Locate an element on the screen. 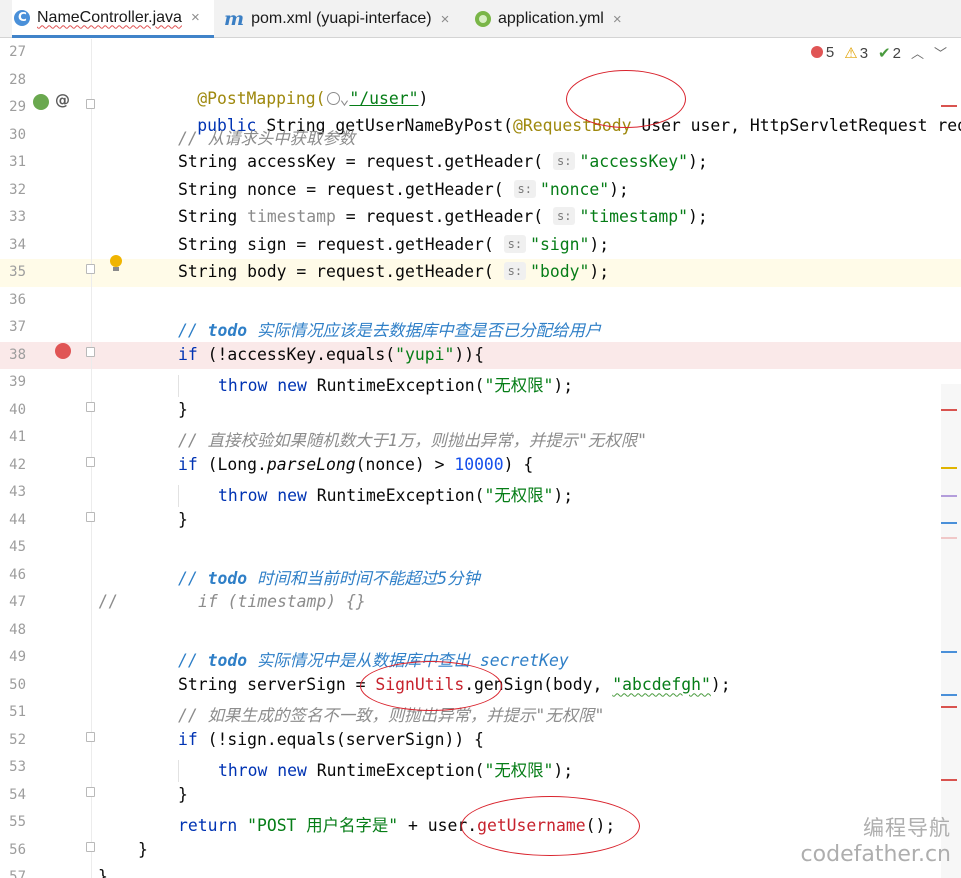 Image resolution: width=961 pixels, height=878 pixels. line-number: 49 is located at coordinates (17, 657).